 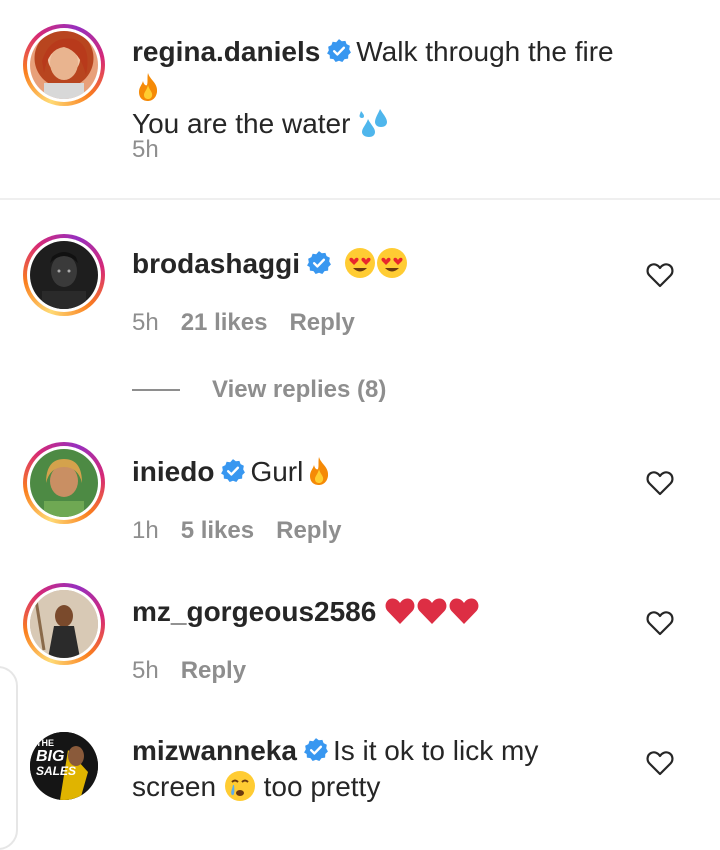 I want to click on comment-username: brodashaggi, so click(x=216, y=263).